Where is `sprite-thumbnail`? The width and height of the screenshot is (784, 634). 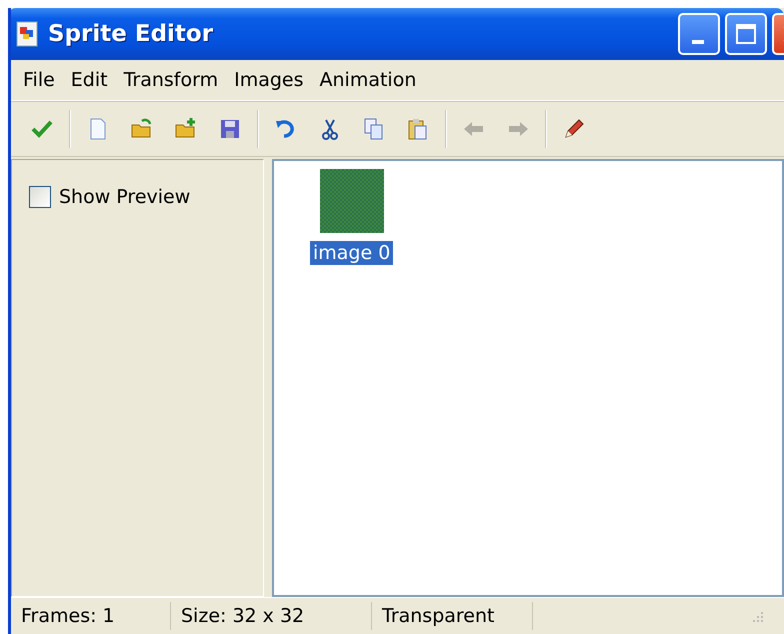 sprite-thumbnail is located at coordinates (352, 201).